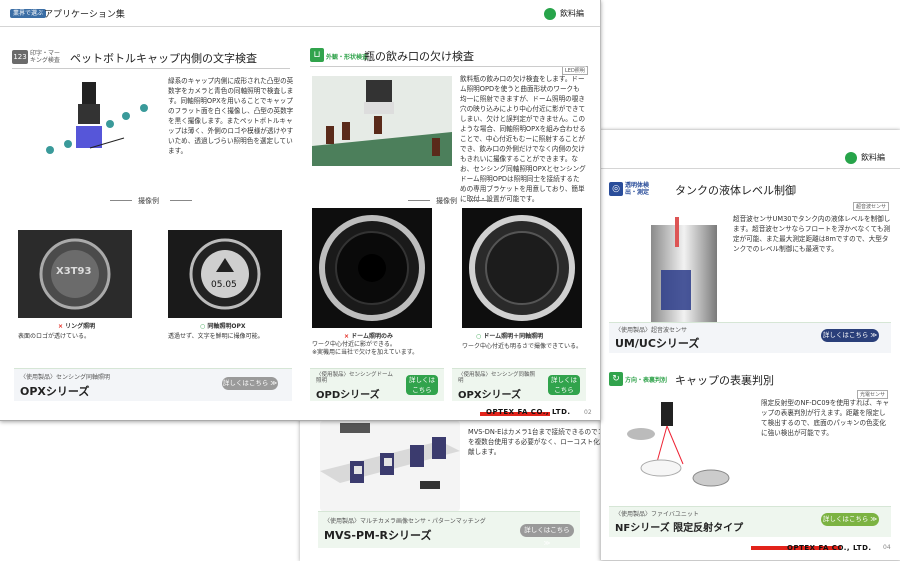  Describe the element at coordinates (564, 385) in the screenshot. I see `right-product2-button: 詳しくはこちら` at that location.